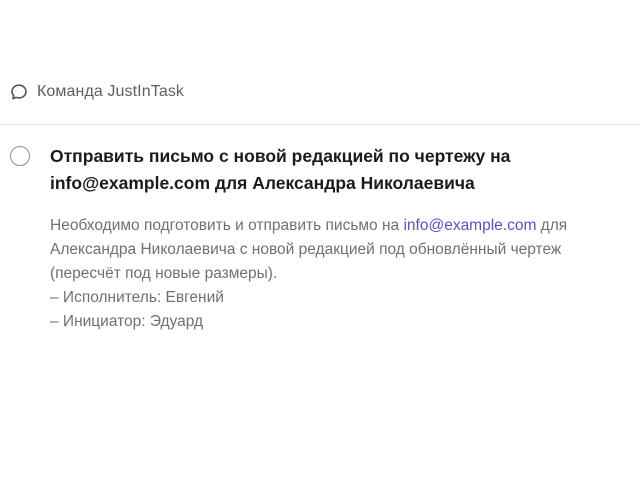 Image resolution: width=640 pixels, height=480 pixels. I want to click on email-link: info@example.com, so click(469, 225).